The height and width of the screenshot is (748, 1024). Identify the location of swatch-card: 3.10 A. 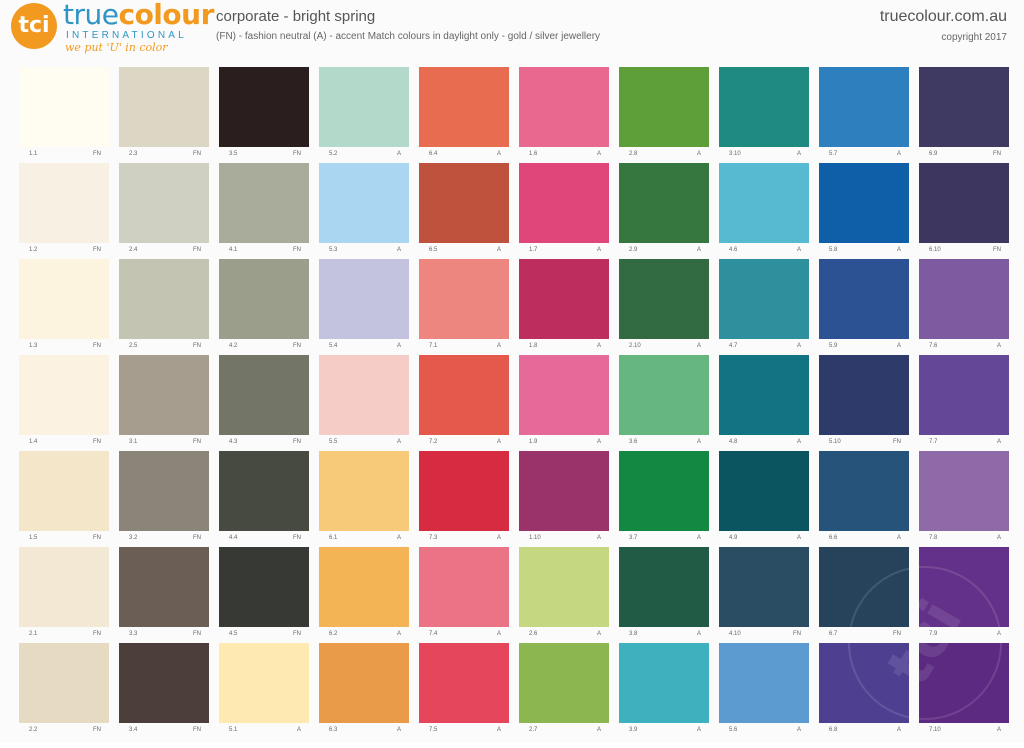
(764, 113).